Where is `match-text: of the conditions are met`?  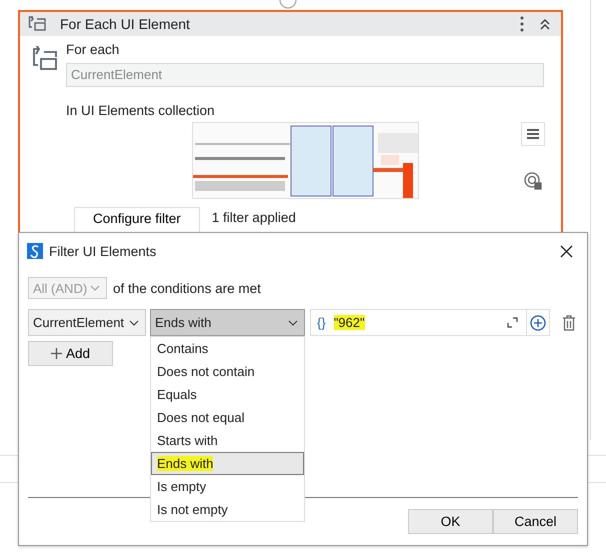 match-text: of the conditions are met is located at coordinates (187, 288).